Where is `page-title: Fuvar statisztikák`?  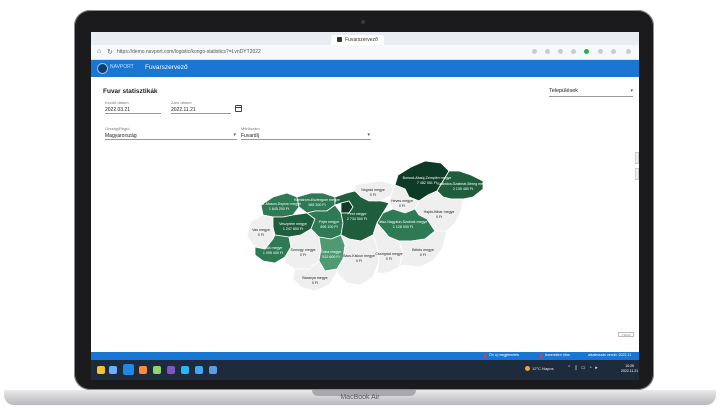 page-title: Fuvar statisztikák is located at coordinates (130, 91).